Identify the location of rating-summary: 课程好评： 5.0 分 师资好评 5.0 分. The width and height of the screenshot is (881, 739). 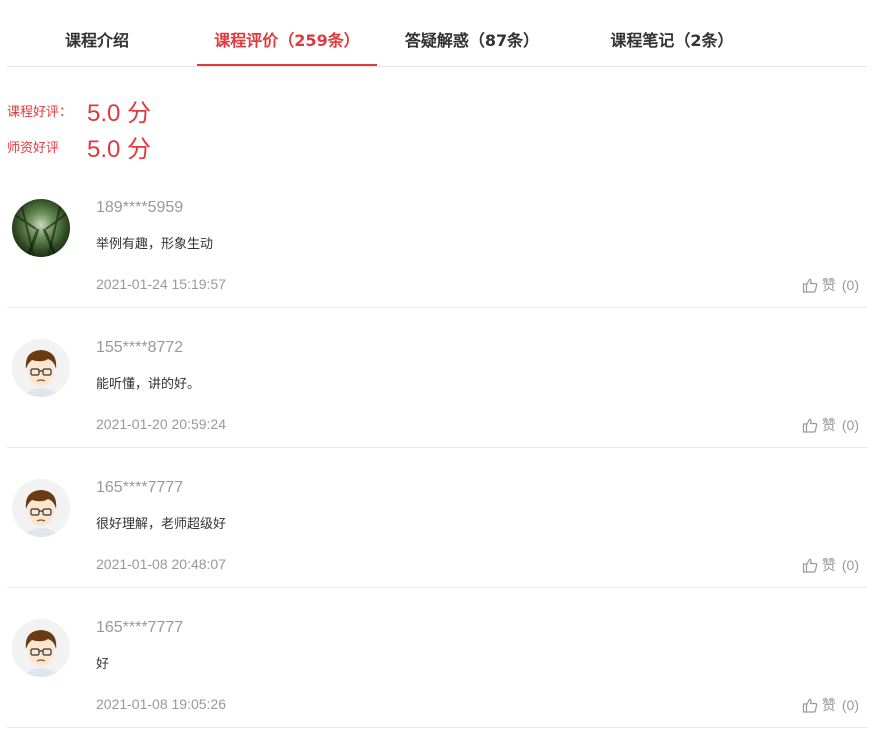
(79, 128).